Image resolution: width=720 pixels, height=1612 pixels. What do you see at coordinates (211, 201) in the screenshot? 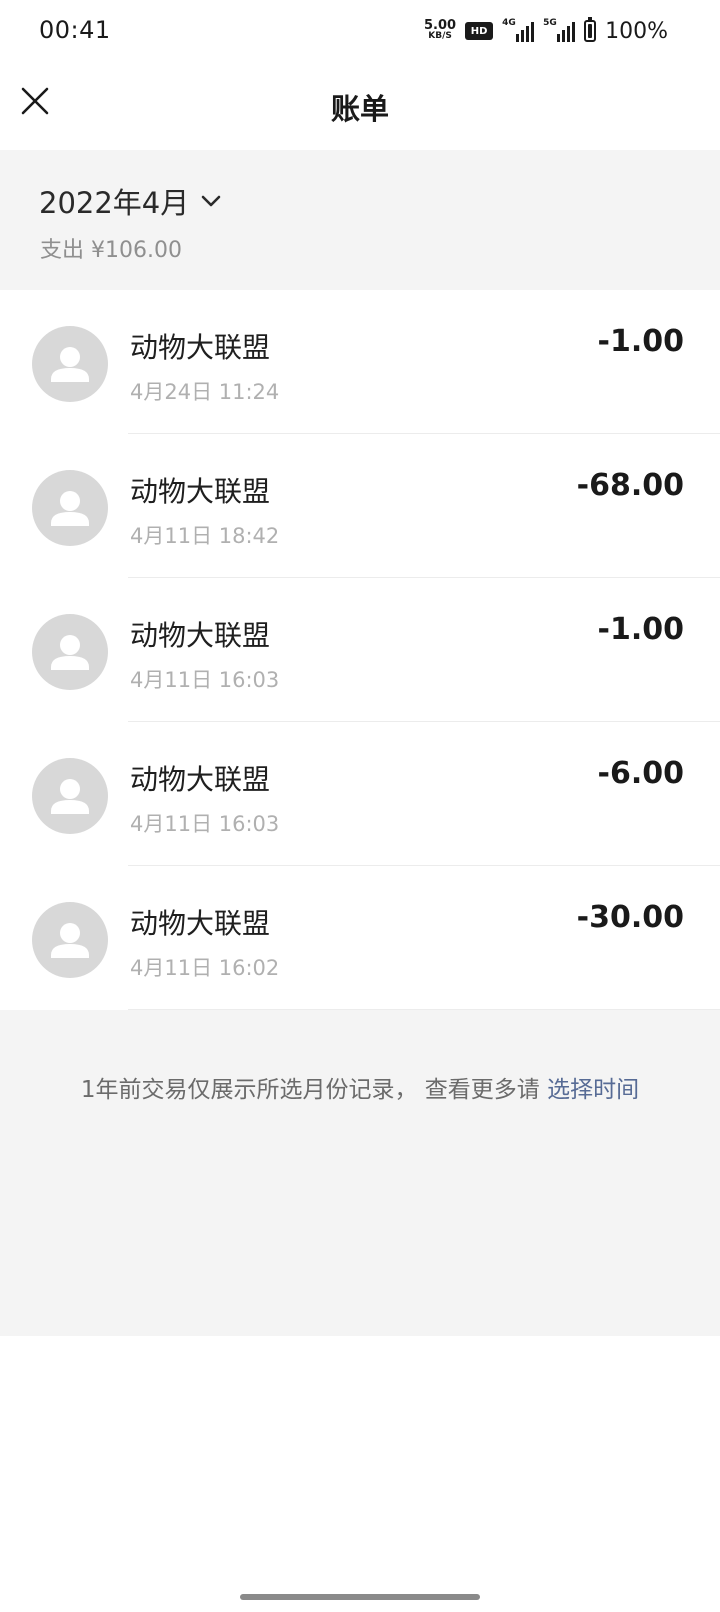
I see `chevron-down-icon` at bounding box center [211, 201].